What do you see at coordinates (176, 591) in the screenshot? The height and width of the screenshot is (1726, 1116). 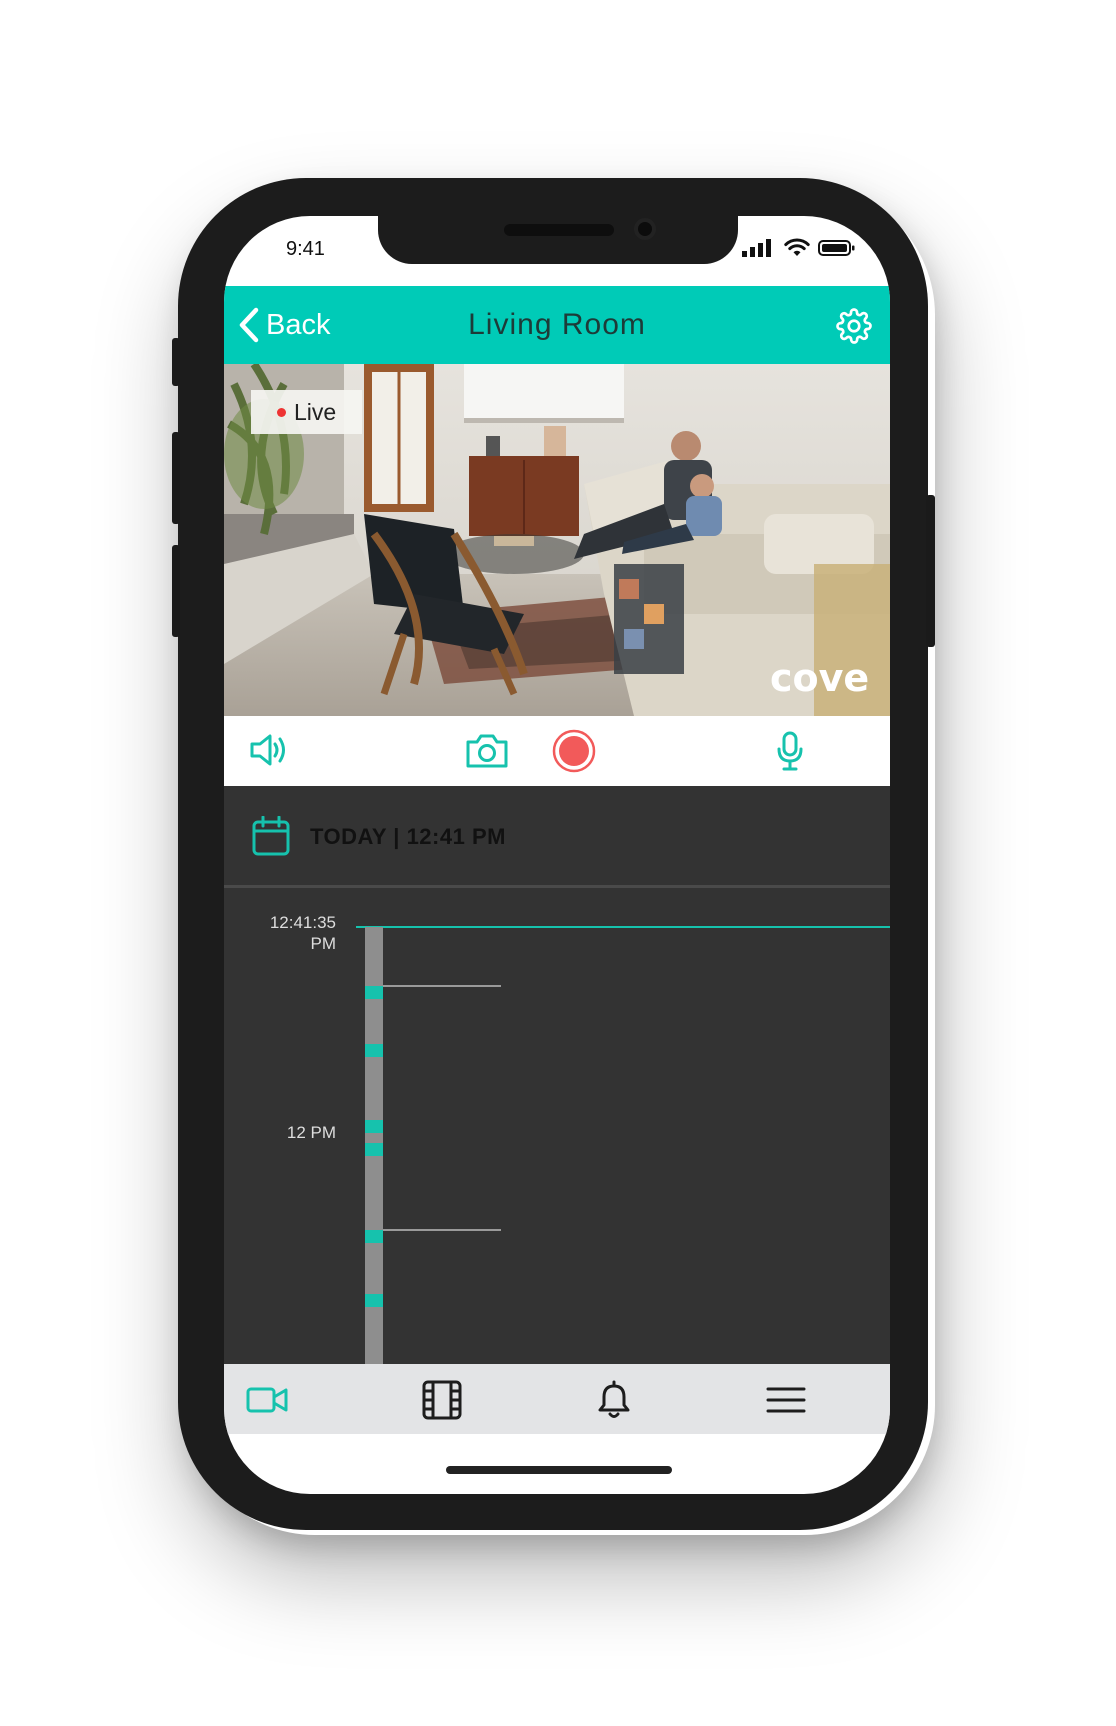 I see `volume-down-button` at bounding box center [176, 591].